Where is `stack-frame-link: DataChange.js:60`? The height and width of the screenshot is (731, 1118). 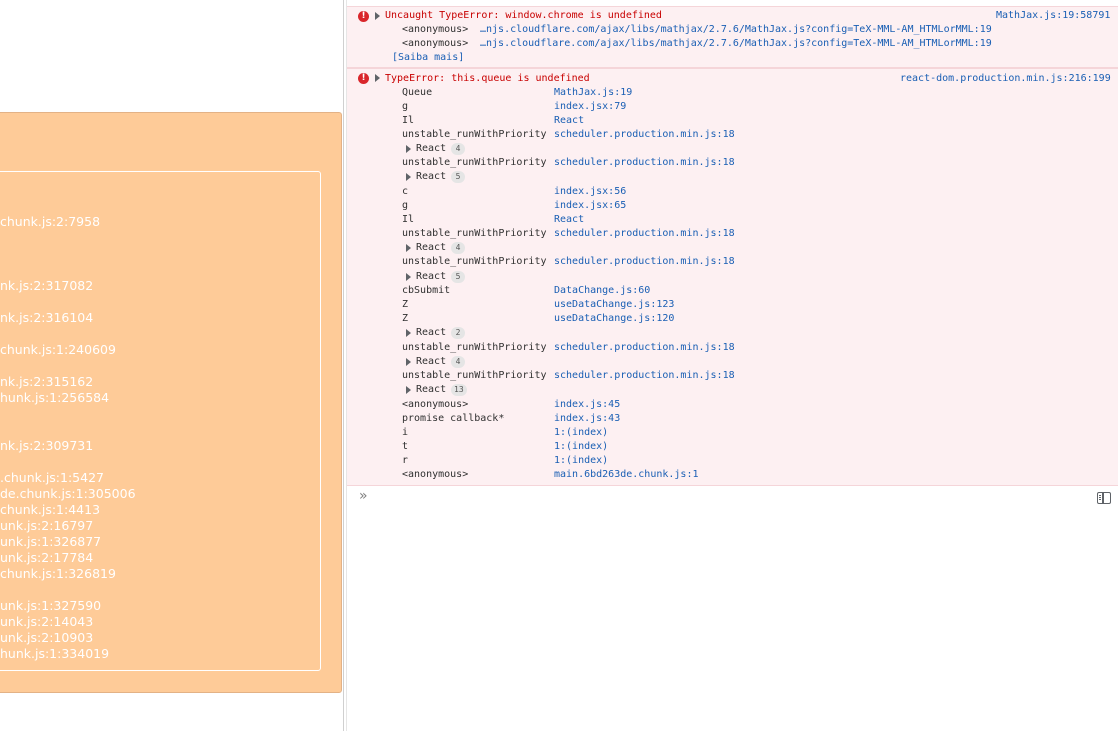
stack-frame-link: DataChange.js:60 is located at coordinates (602, 290).